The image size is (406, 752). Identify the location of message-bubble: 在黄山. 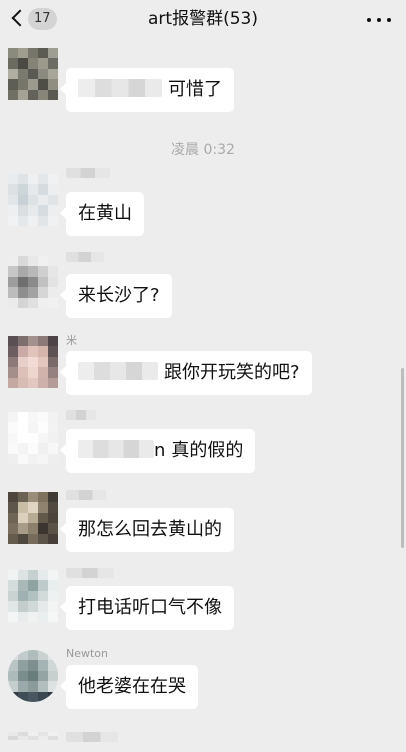
(102, 214).